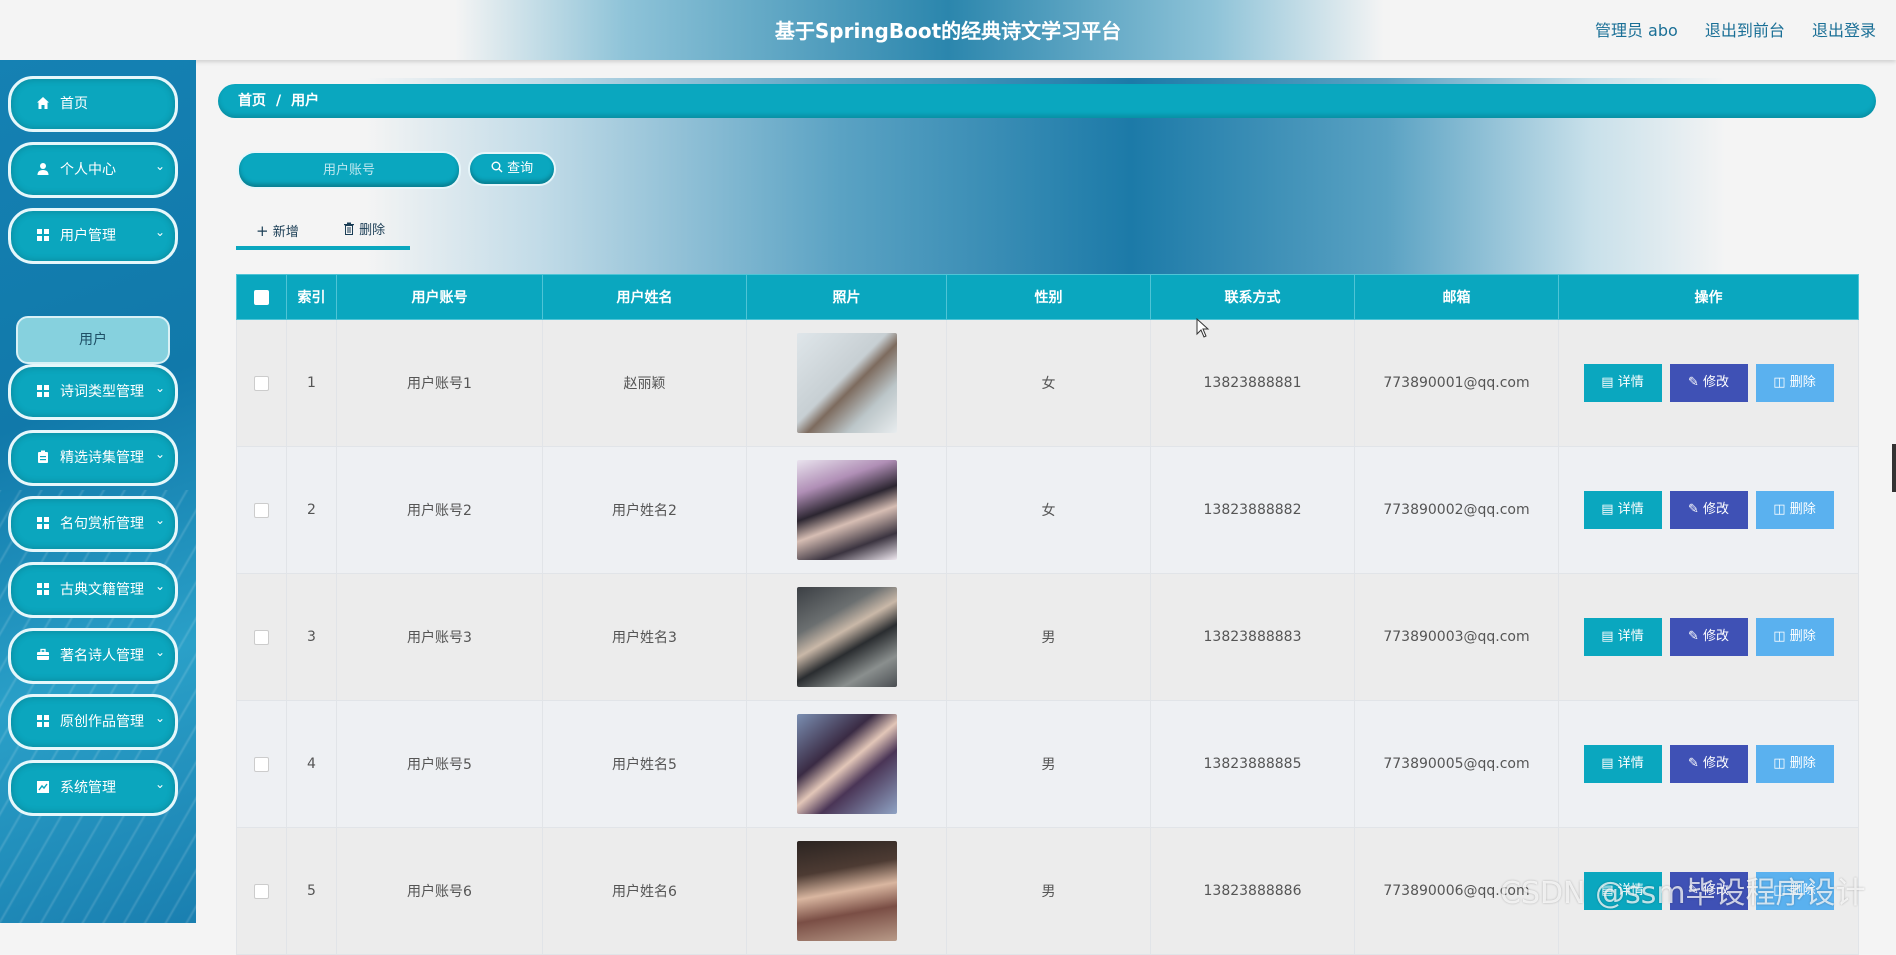 The width and height of the screenshot is (1896, 955). Describe the element at coordinates (1708, 297) in the screenshot. I see `column-header: 操作` at that location.